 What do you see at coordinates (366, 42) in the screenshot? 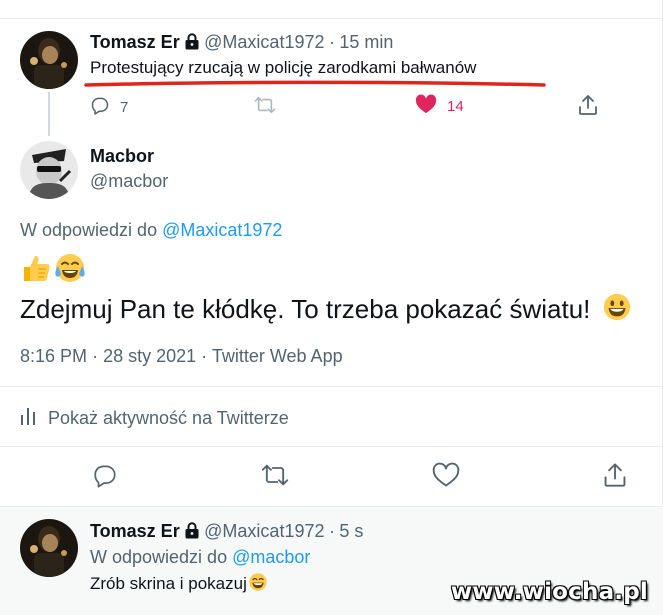
I see `parent-time: 15 min` at bounding box center [366, 42].